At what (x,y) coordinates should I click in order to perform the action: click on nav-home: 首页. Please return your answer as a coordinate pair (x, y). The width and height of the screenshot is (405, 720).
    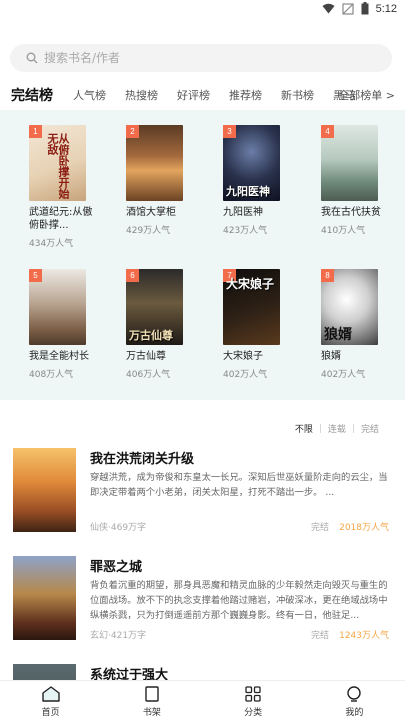
    Looking at the image, I should click on (50, 700).